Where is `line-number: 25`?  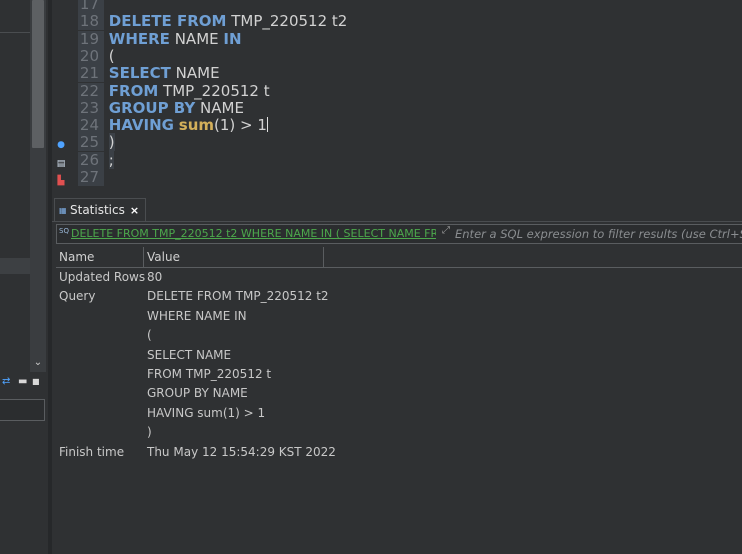
line-number: 25 is located at coordinates (91, 143).